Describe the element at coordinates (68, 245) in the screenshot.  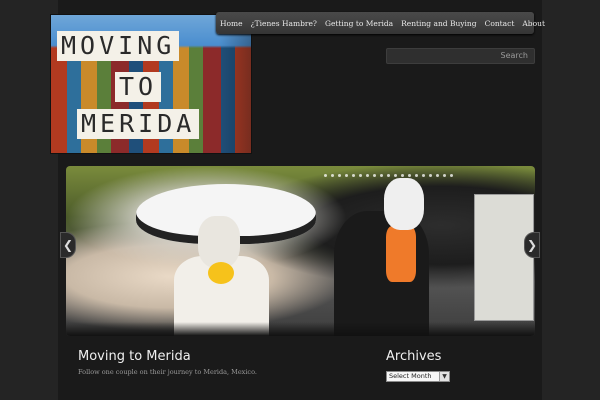
I see `slider-prev-button: ❮` at that location.